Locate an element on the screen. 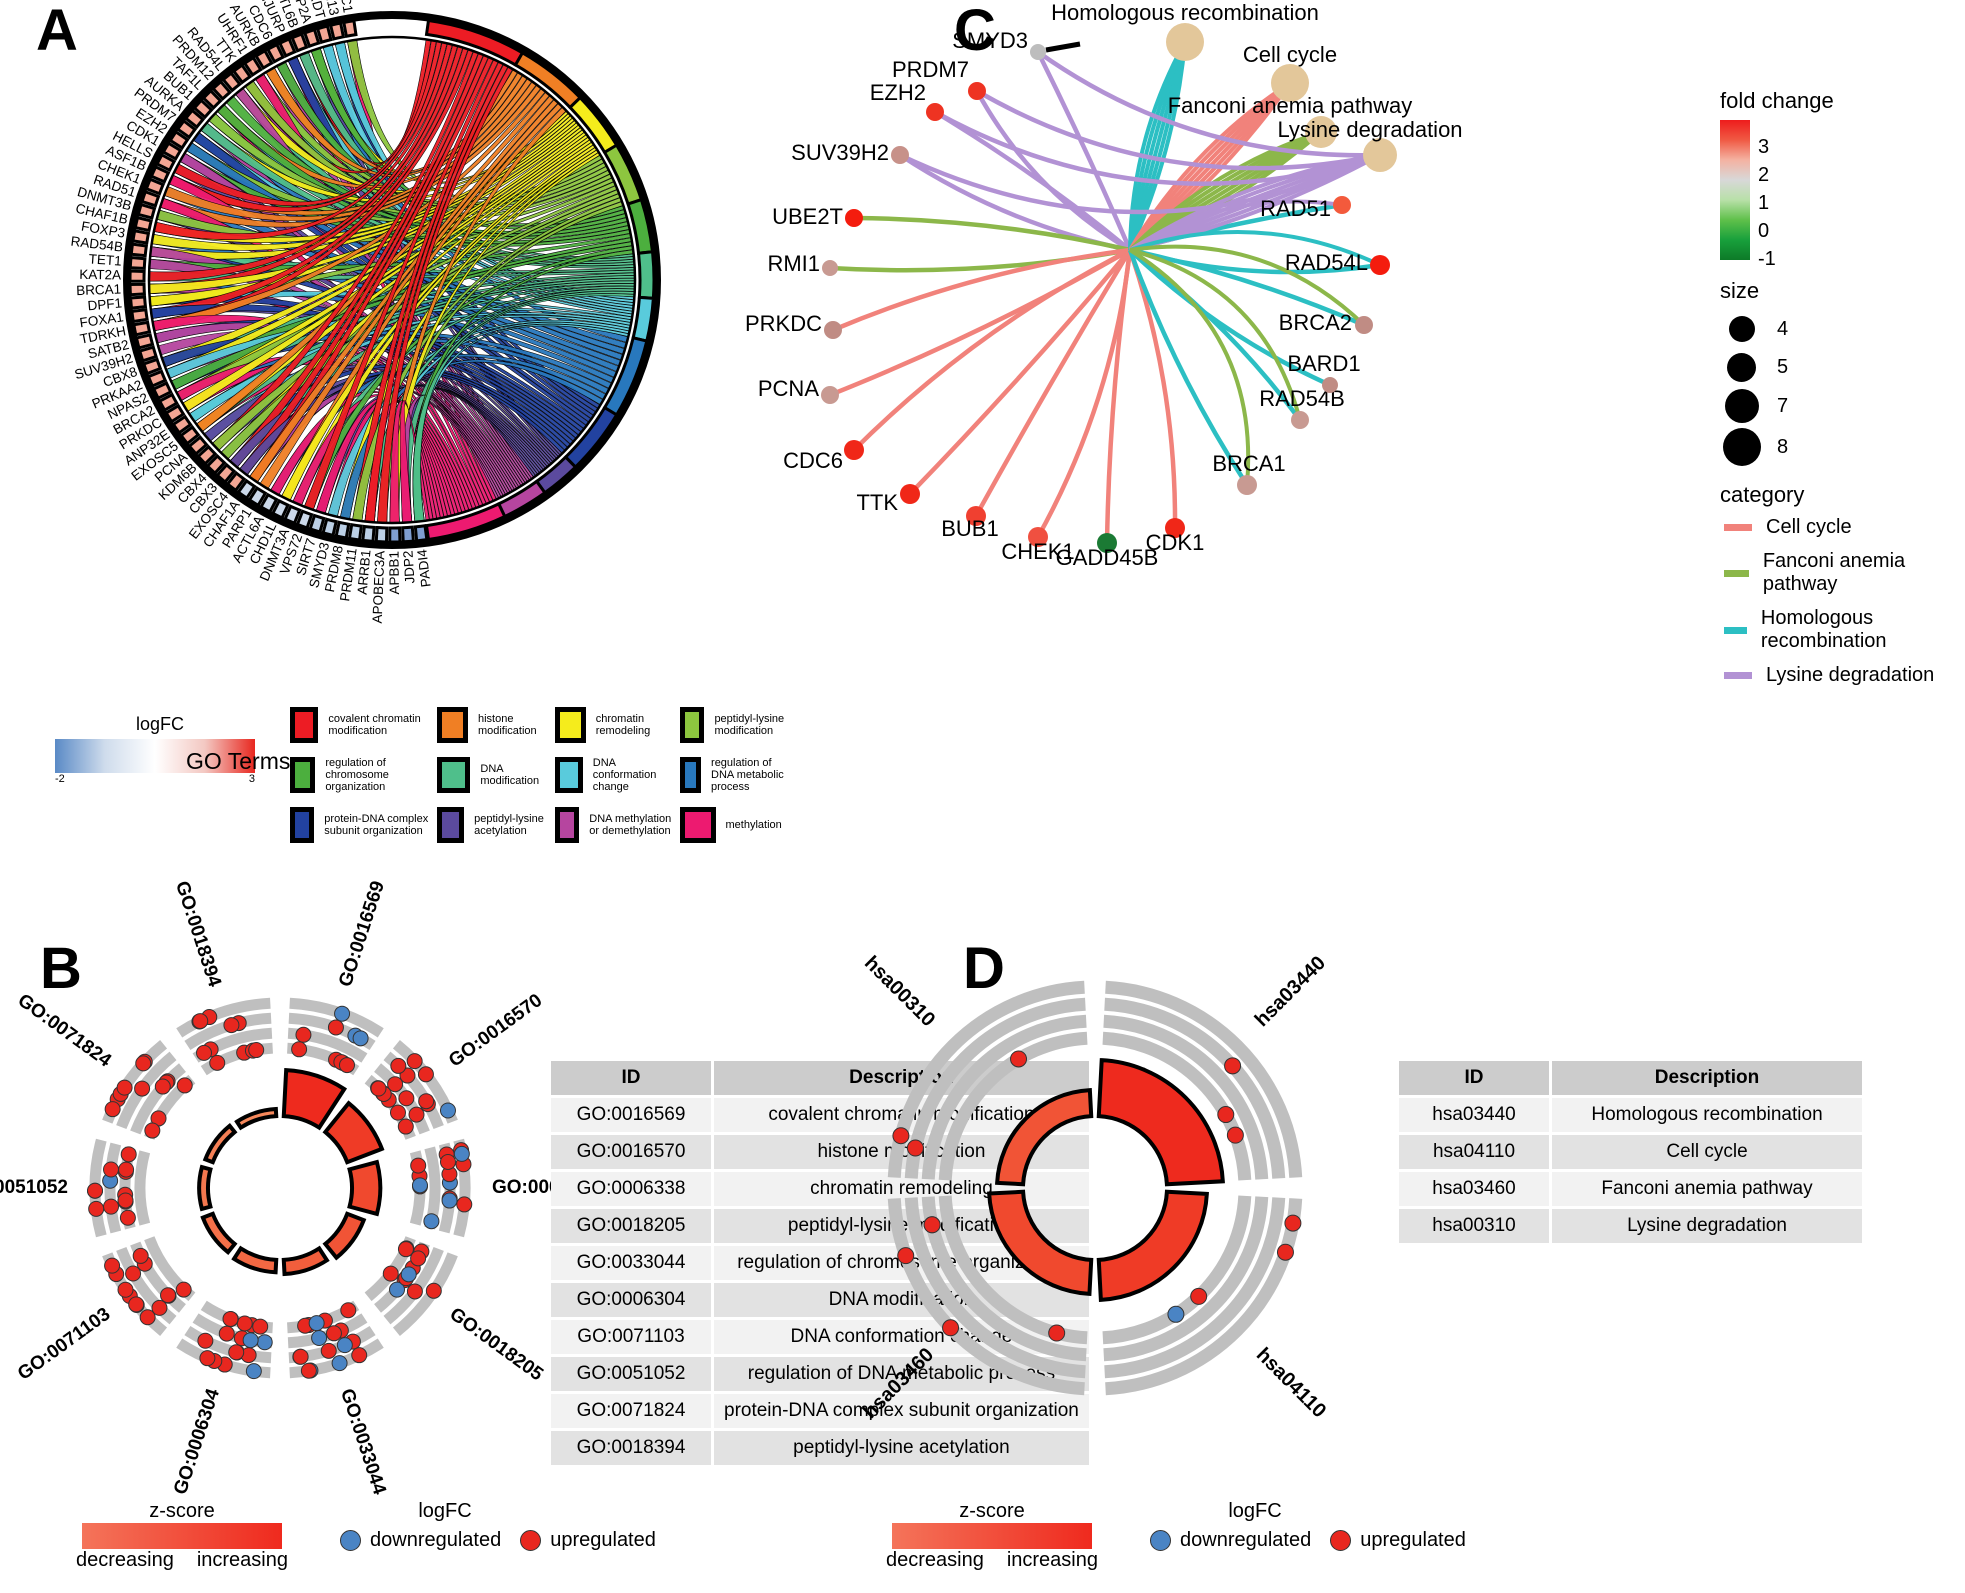 This screenshot has height=1593, width=1965. size-value: 7 is located at coordinates (1783, 405).